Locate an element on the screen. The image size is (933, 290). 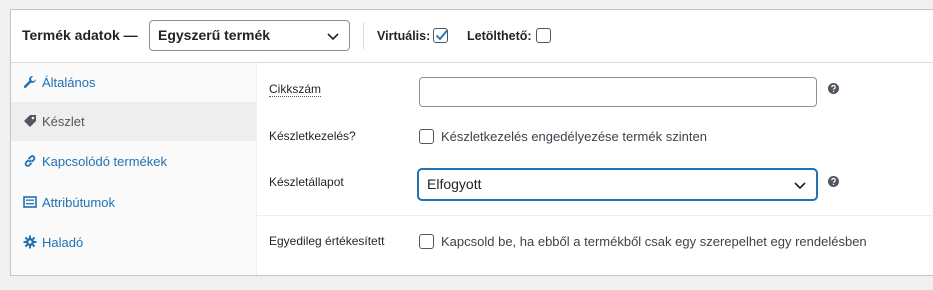
wrench-icon is located at coordinates (29, 82).